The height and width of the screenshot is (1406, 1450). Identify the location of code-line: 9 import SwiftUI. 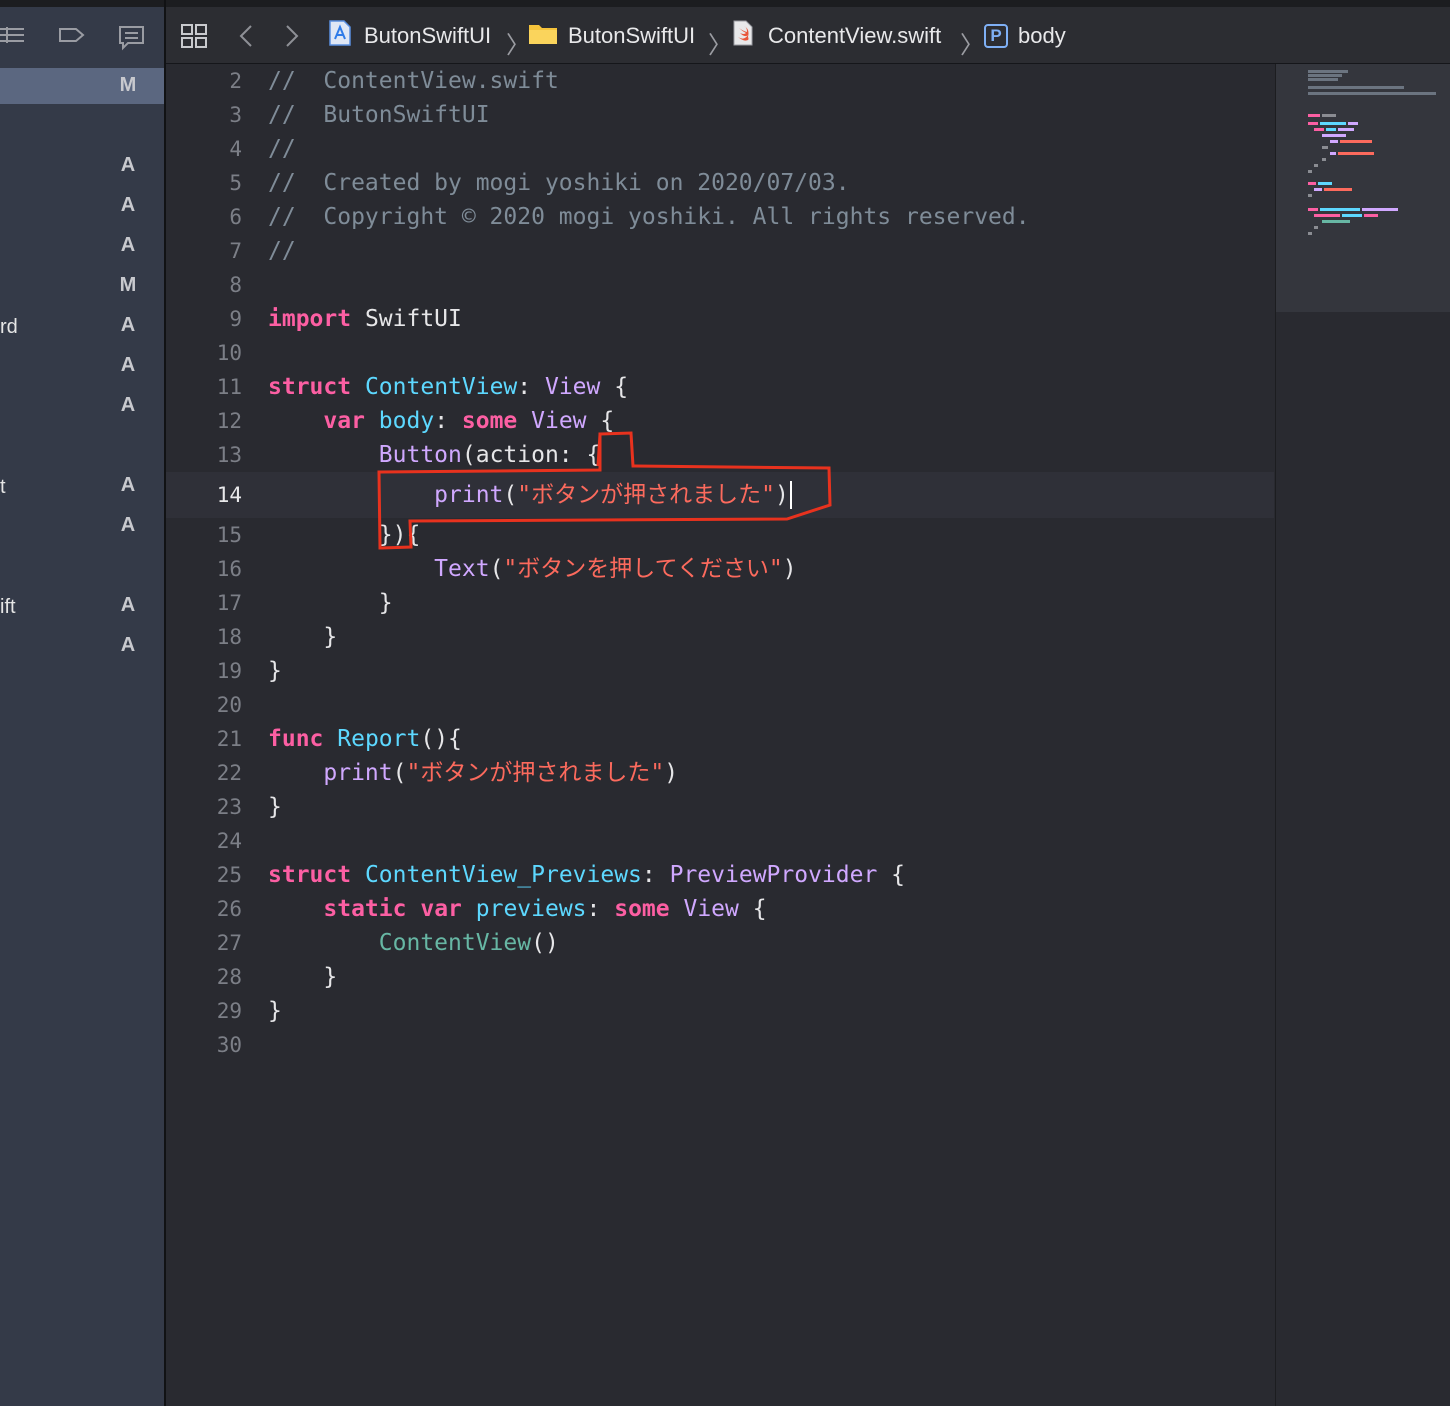
(720, 319).